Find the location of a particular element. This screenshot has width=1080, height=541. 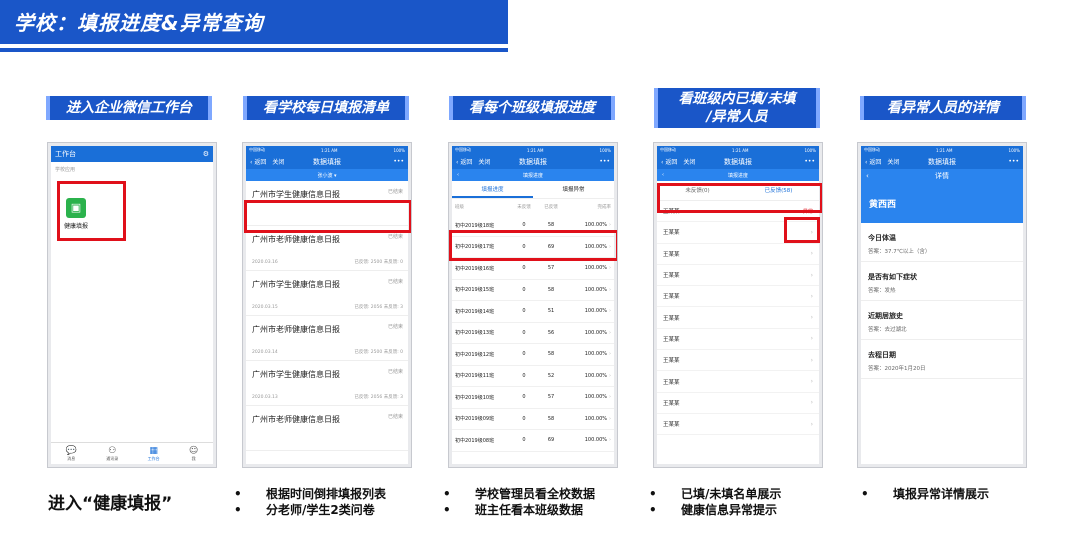

table-cell: 51 is located at coordinates (551, 311).